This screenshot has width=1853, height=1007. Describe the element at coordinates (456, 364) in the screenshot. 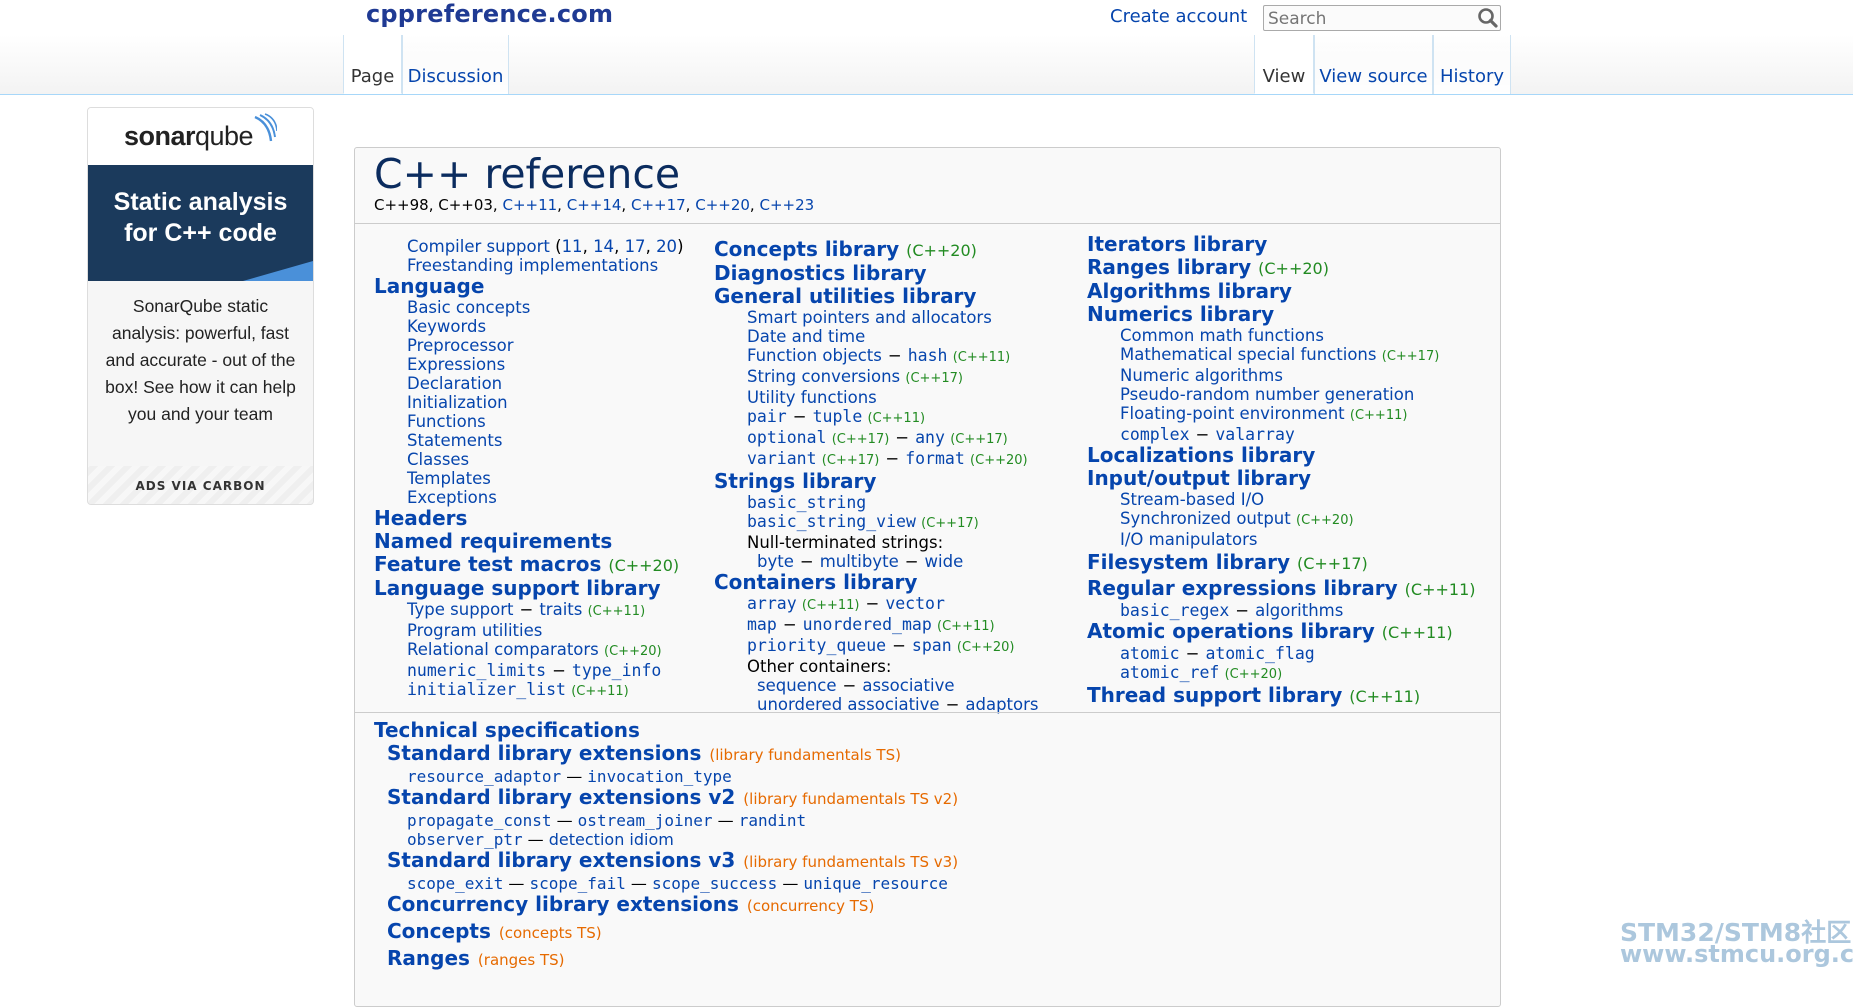

I see `language-item: Expressions` at that location.